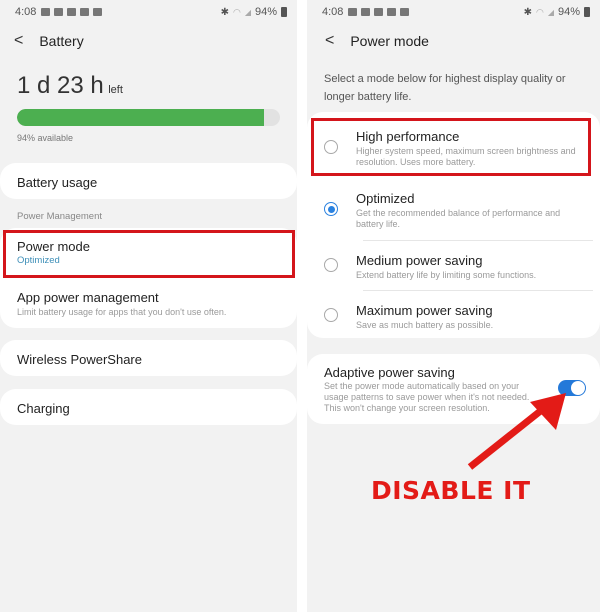 The width and height of the screenshot is (600, 612). I want to click on wireless-powershare-label: Wireless PowerShare, so click(79, 359).